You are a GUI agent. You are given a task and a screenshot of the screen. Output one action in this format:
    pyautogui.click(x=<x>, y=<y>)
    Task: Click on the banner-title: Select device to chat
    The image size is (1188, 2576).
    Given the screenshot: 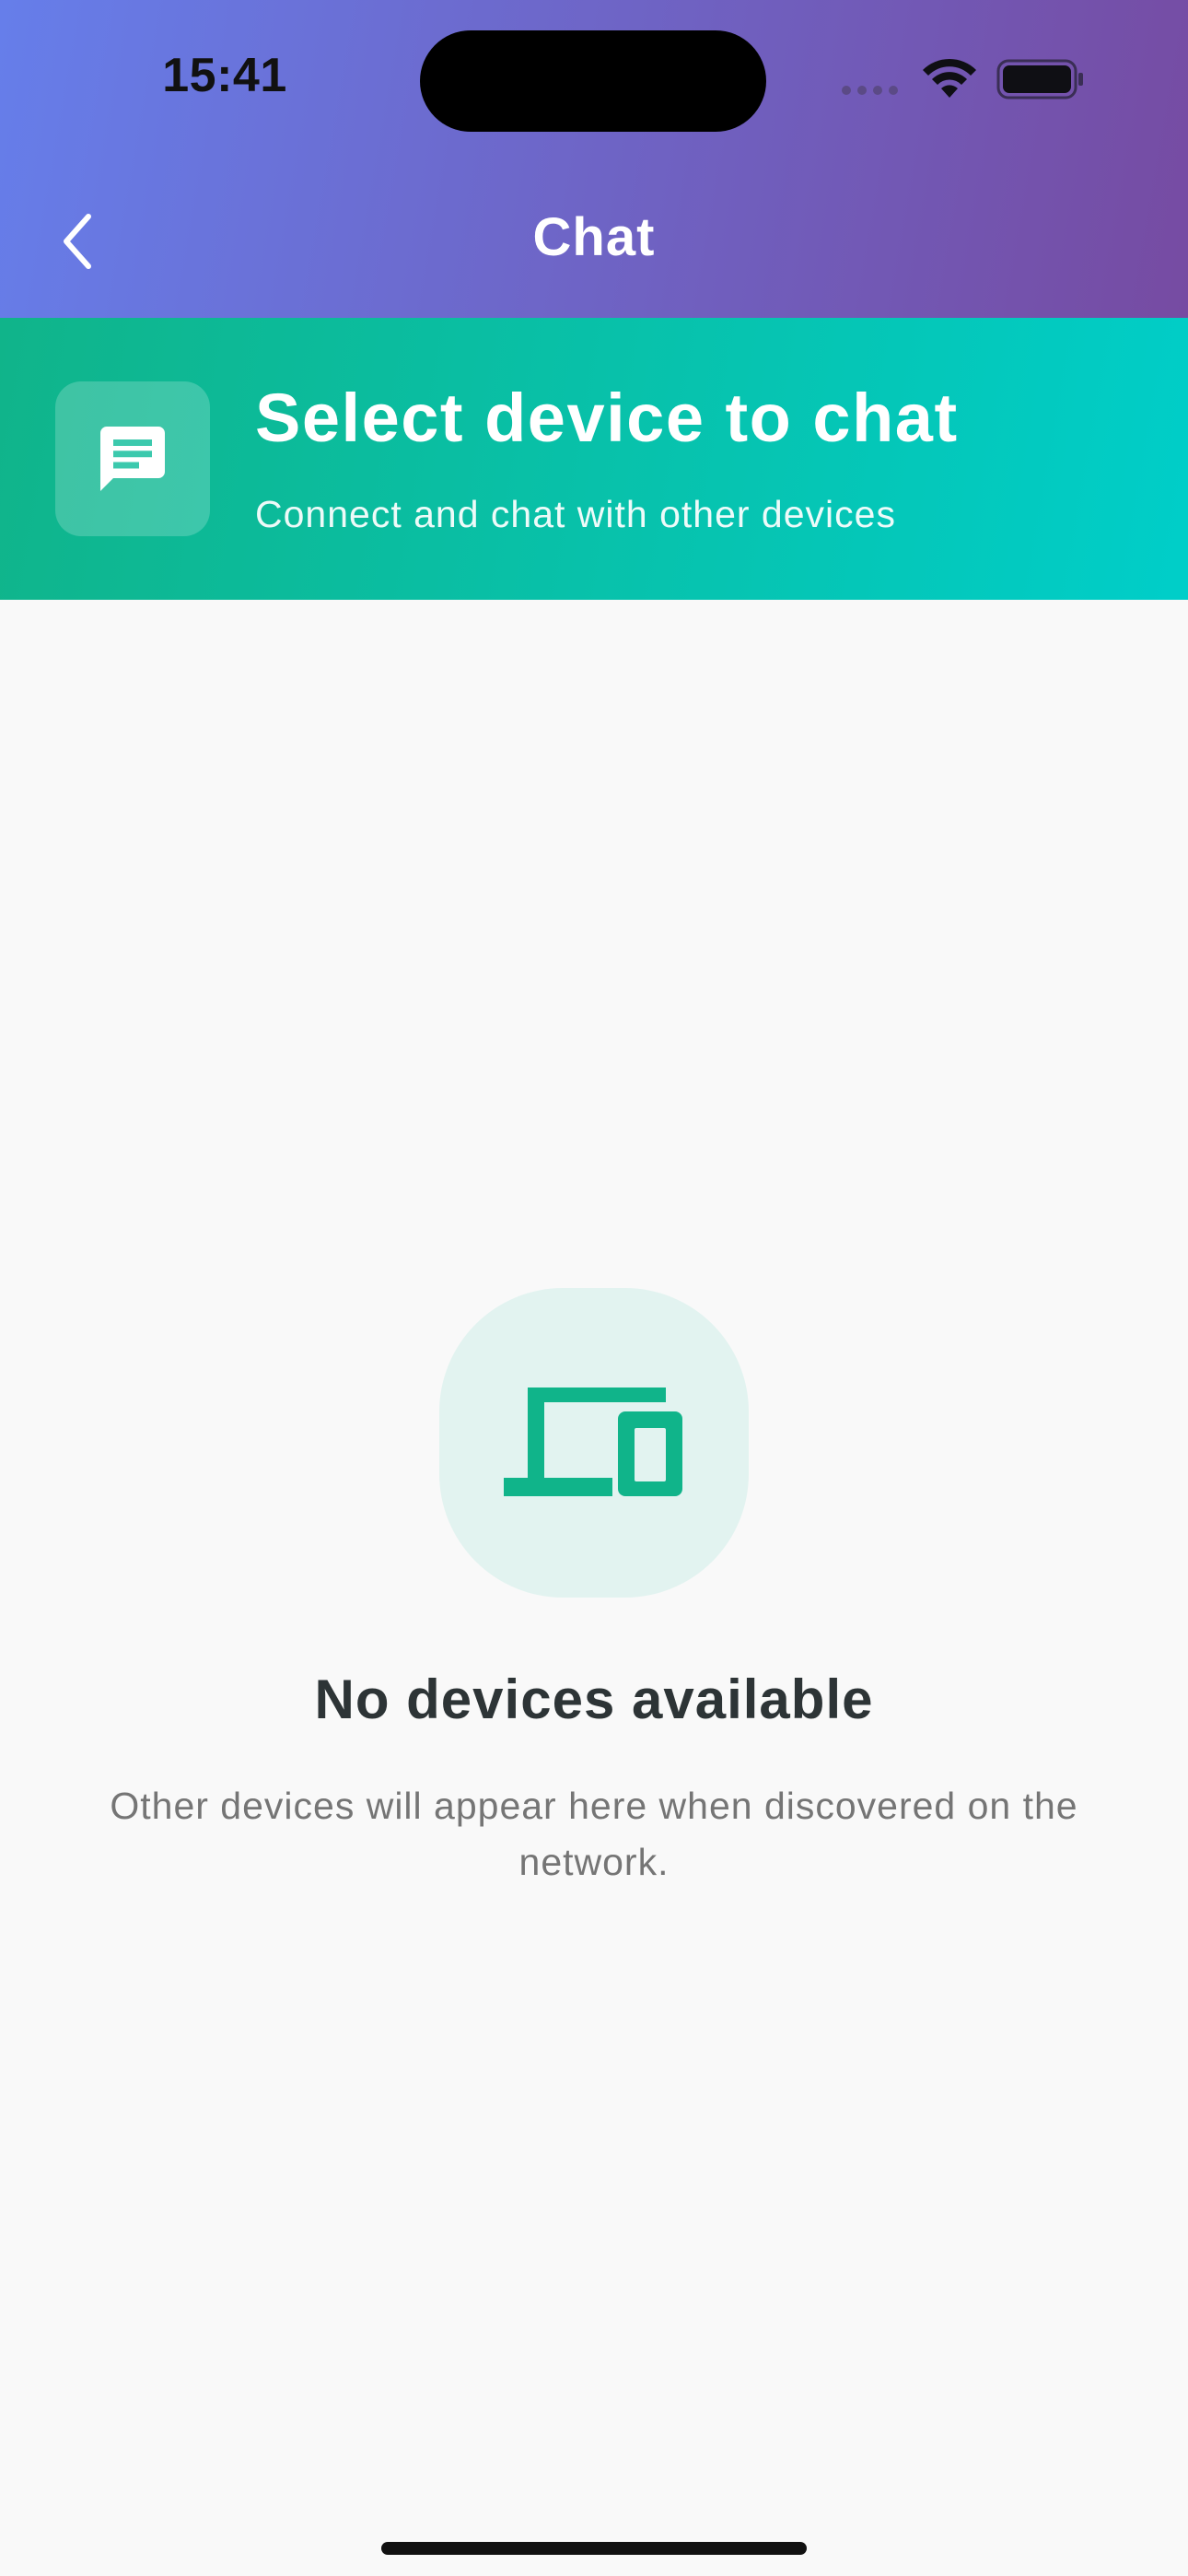 What is the action you would take?
    pyautogui.click(x=607, y=418)
    